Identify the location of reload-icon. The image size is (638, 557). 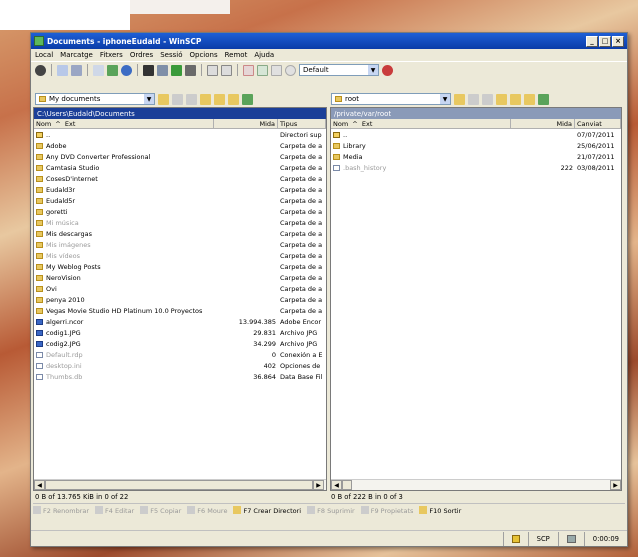
(290, 70).